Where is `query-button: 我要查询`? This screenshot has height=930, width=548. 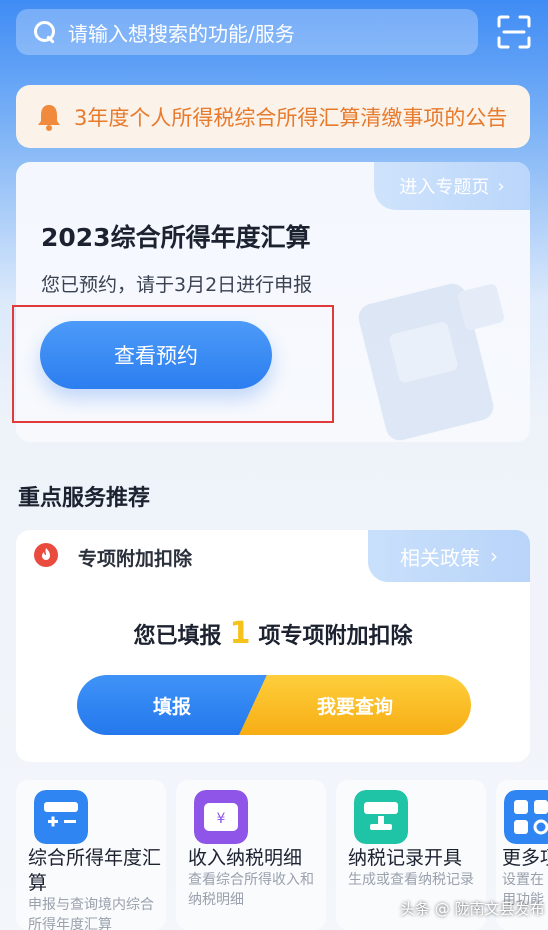
query-button: 我要查询 is located at coordinates (355, 705).